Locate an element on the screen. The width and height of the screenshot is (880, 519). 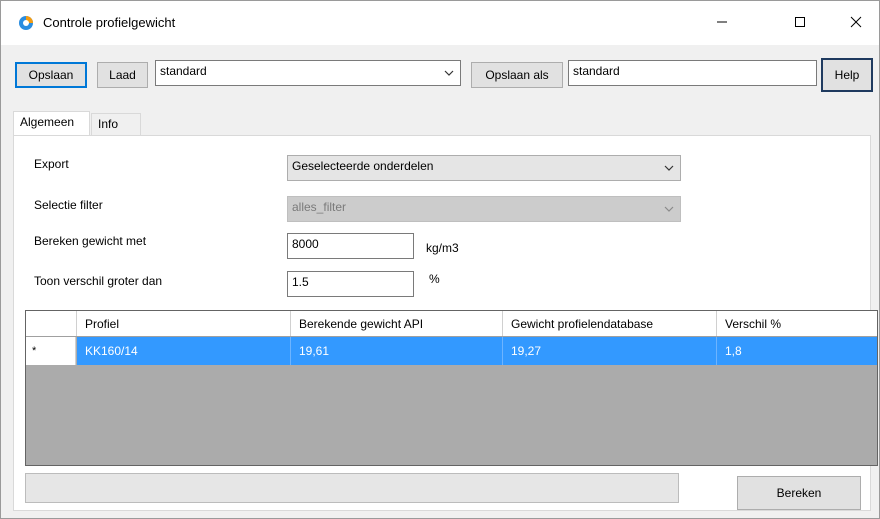
help-button: Help is located at coordinates (847, 75).